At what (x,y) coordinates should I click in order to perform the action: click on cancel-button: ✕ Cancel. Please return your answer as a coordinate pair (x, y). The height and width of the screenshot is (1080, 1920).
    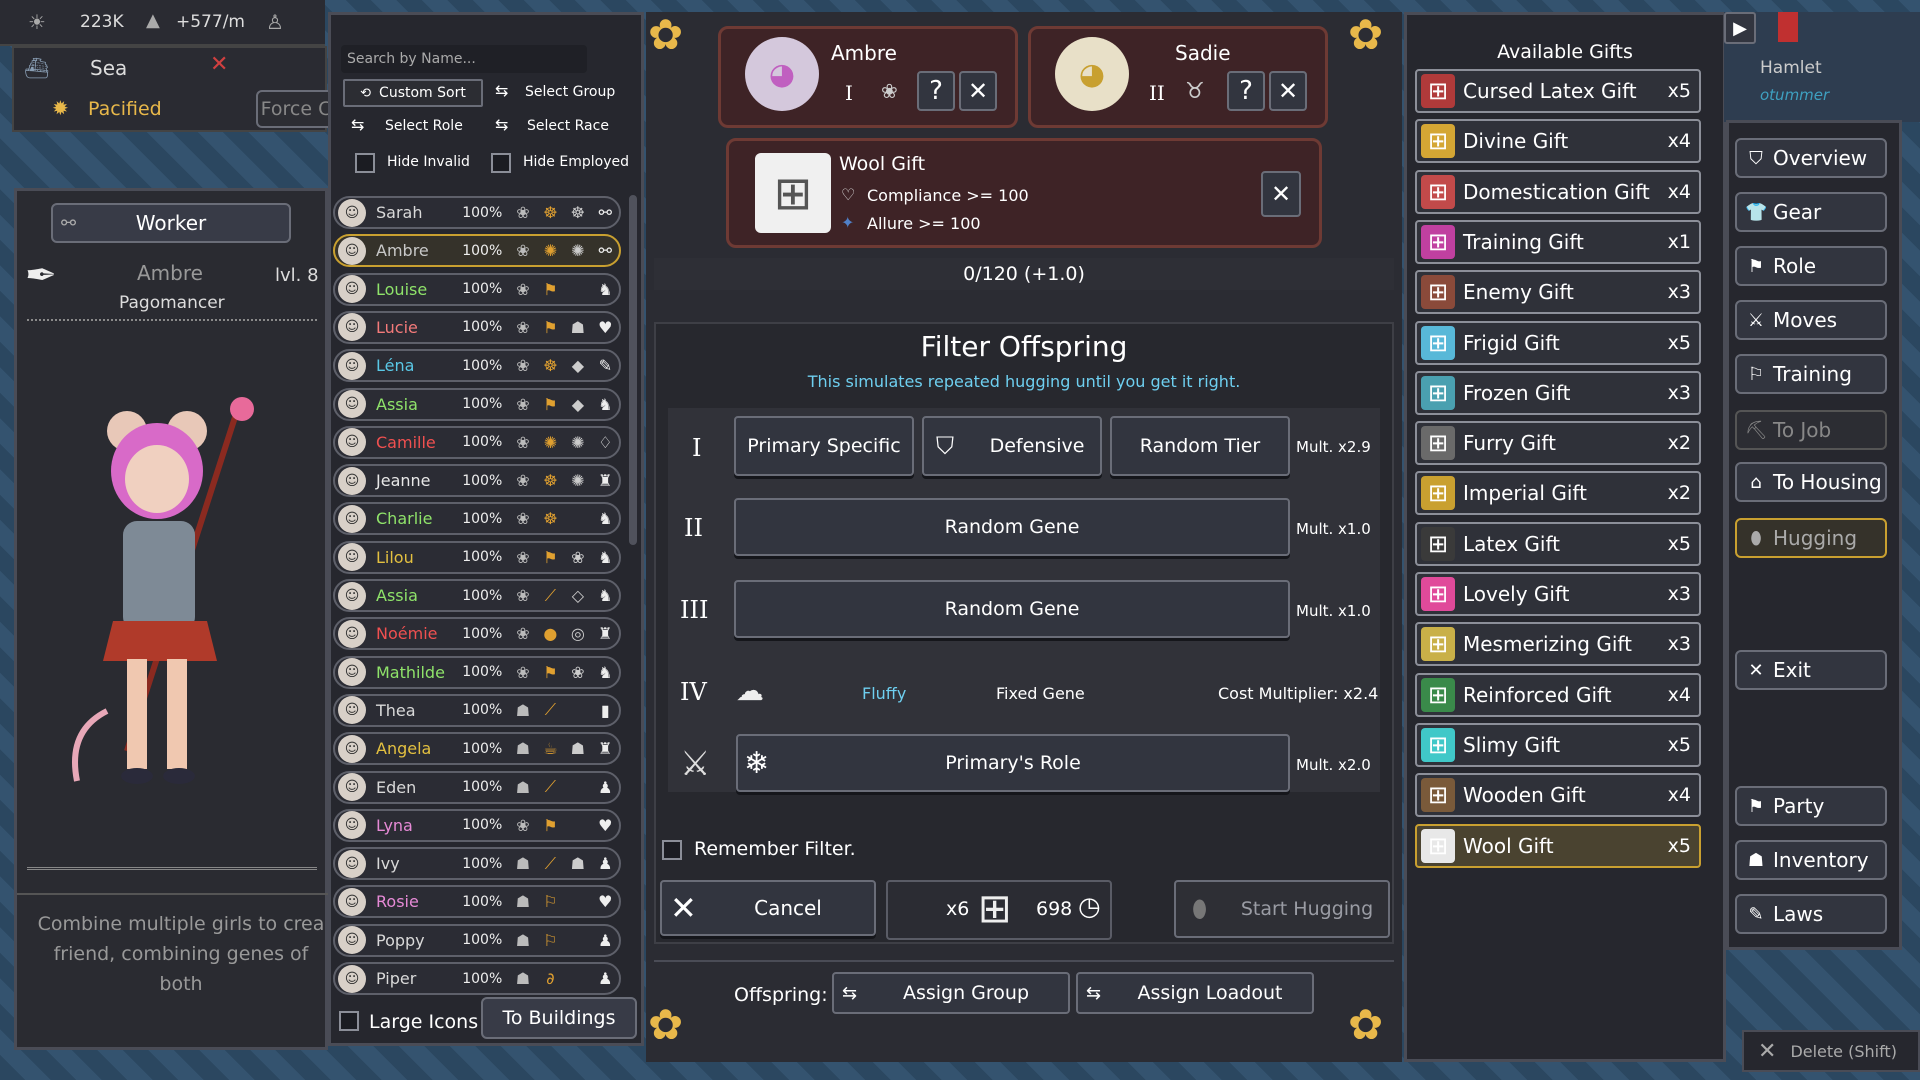
    Looking at the image, I should click on (768, 908).